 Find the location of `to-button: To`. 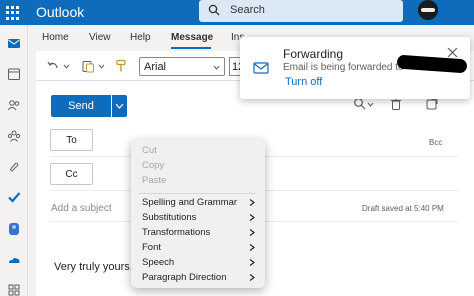

to-button: To is located at coordinates (71, 140).